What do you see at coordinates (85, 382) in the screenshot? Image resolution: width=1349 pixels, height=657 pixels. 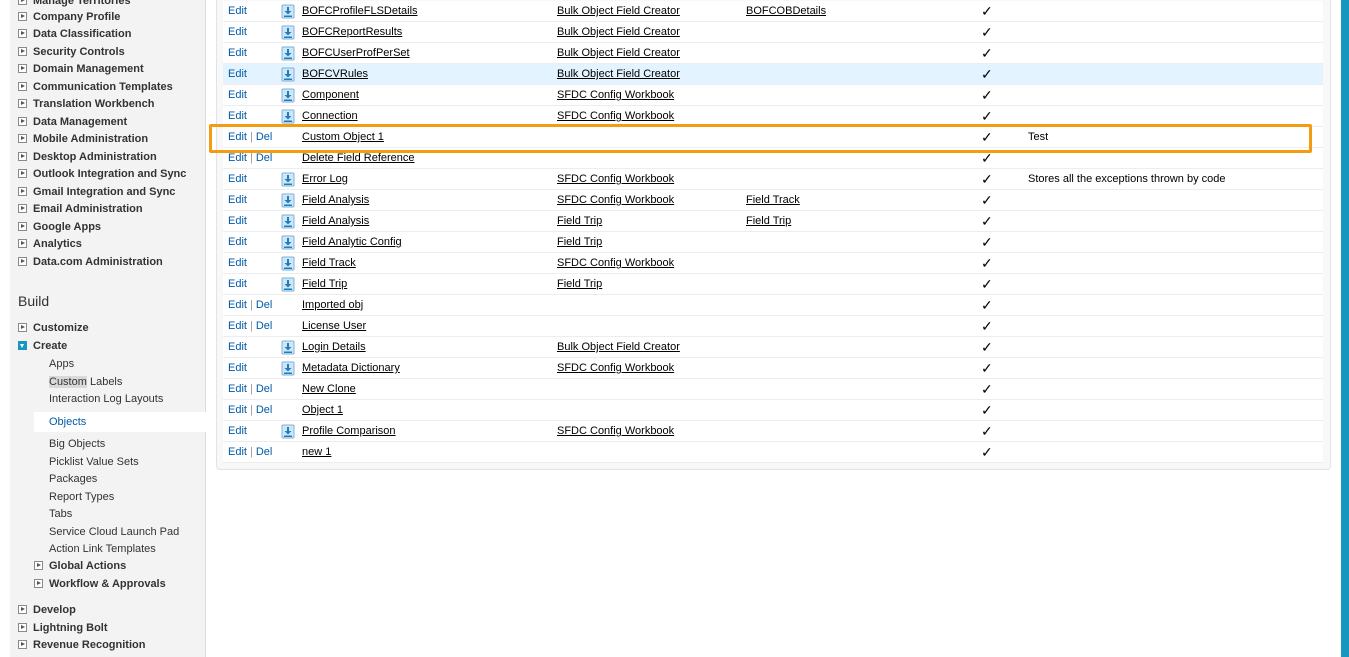 I see `sidebar-subitem-custom-labels: Custom Labels` at bounding box center [85, 382].